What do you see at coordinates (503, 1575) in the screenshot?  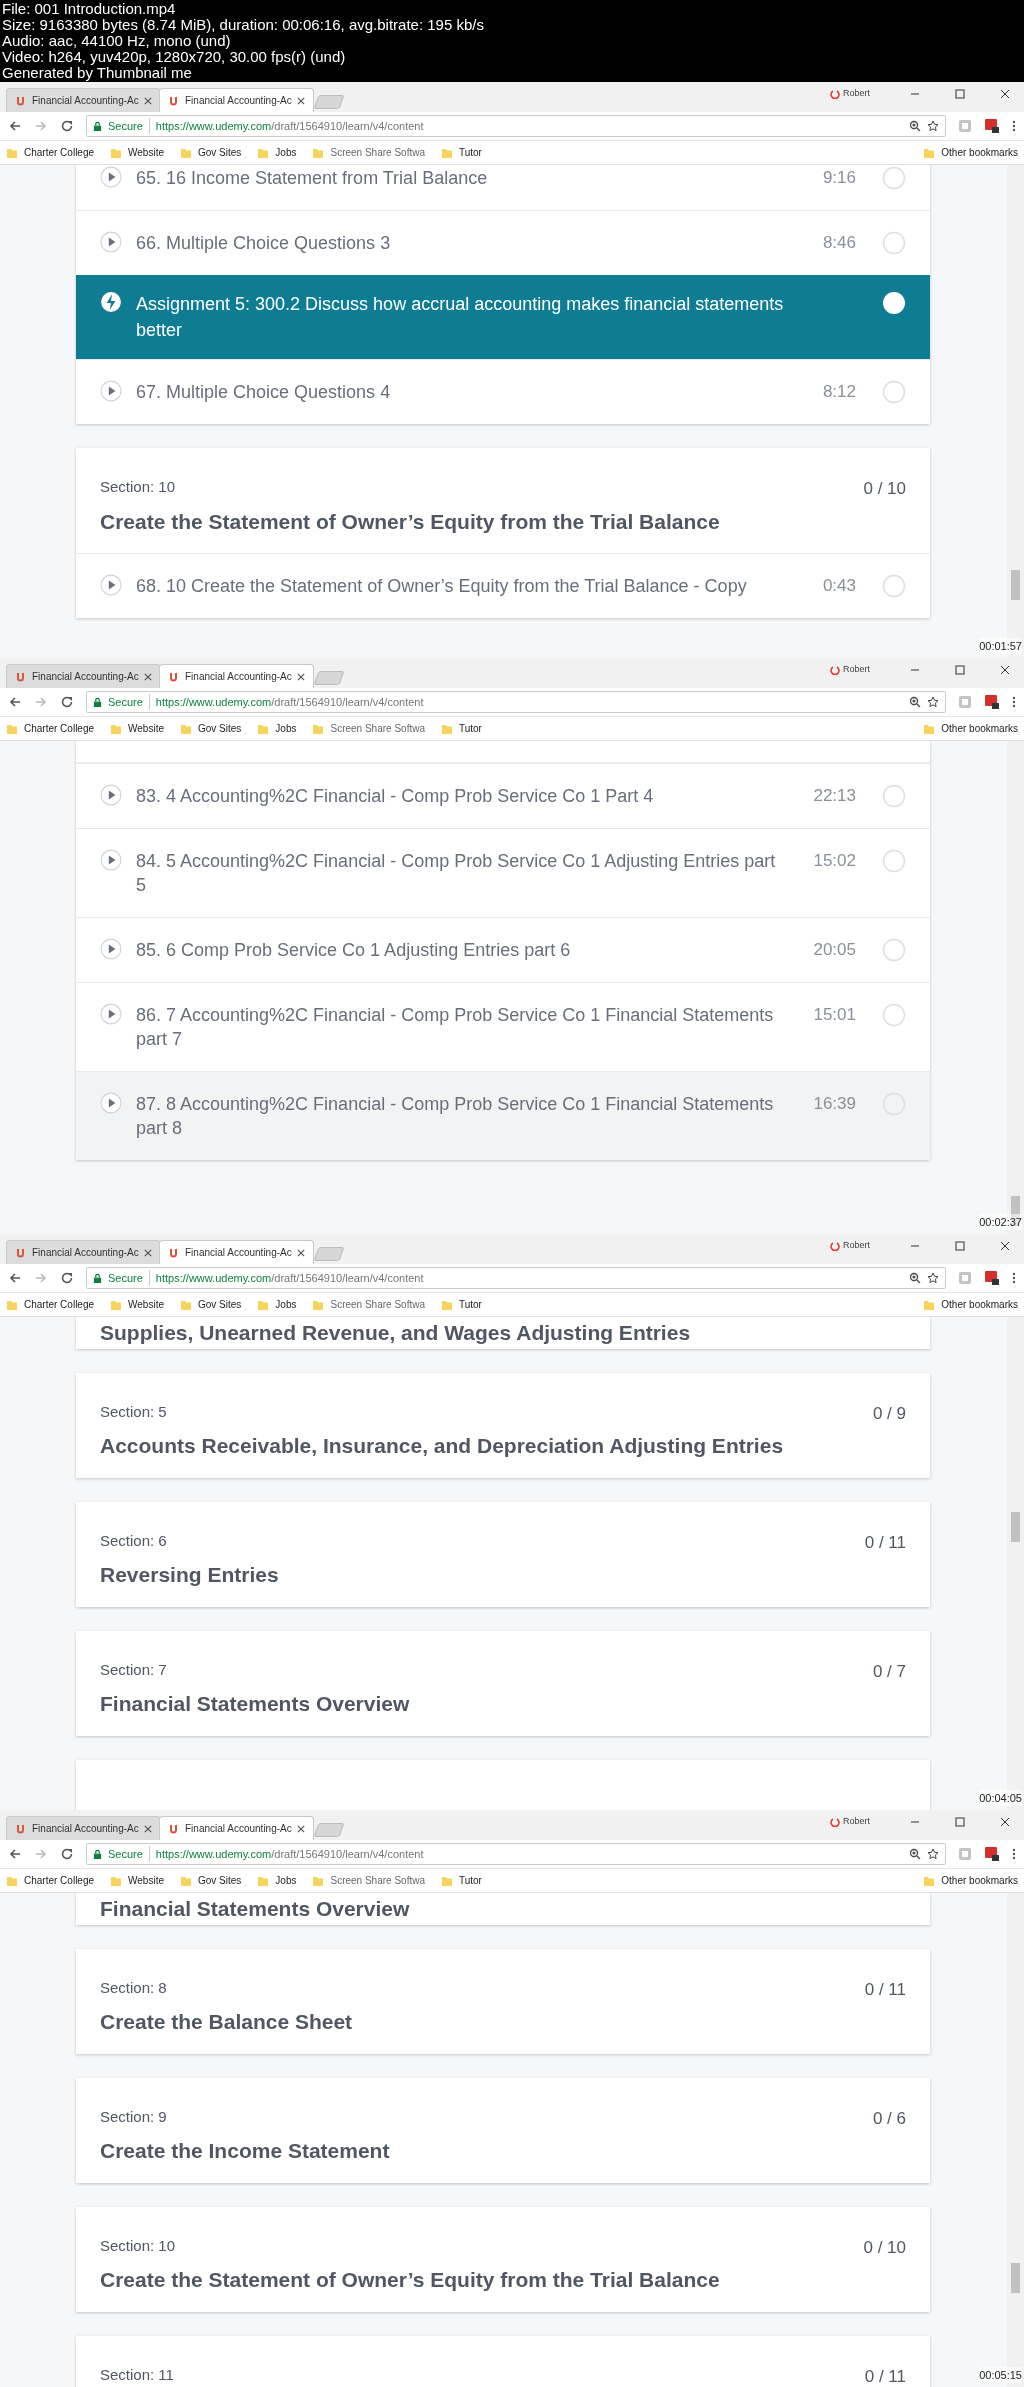 I see `section-title: Reversing Entries` at bounding box center [503, 1575].